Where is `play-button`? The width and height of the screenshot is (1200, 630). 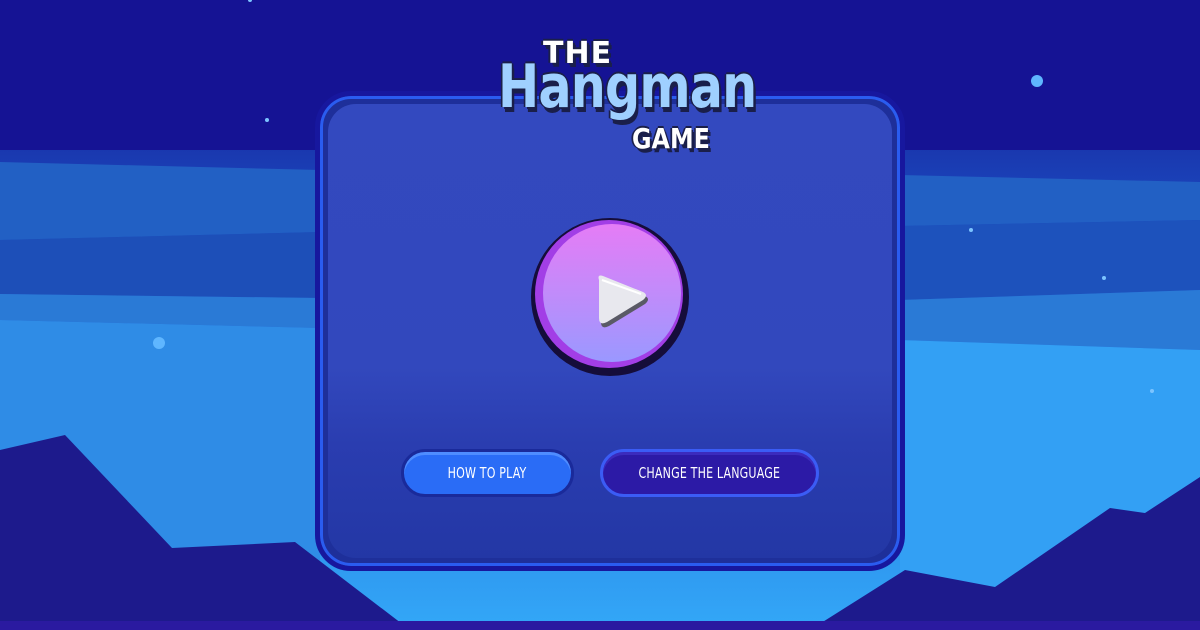 play-button is located at coordinates (610, 297).